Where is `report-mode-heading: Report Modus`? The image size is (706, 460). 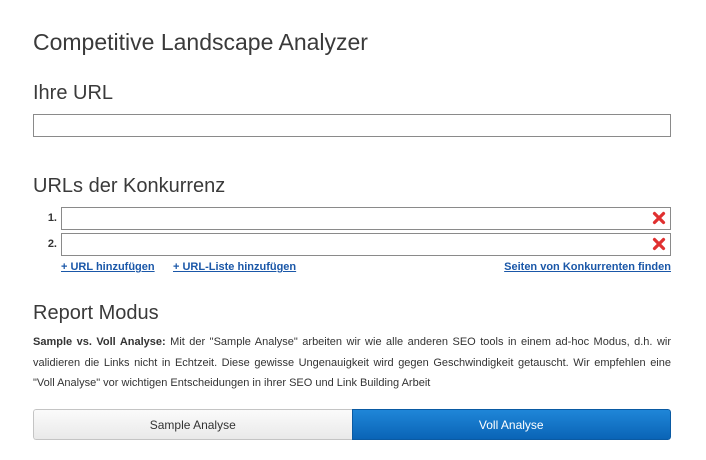 report-mode-heading: Report Modus is located at coordinates (96, 313).